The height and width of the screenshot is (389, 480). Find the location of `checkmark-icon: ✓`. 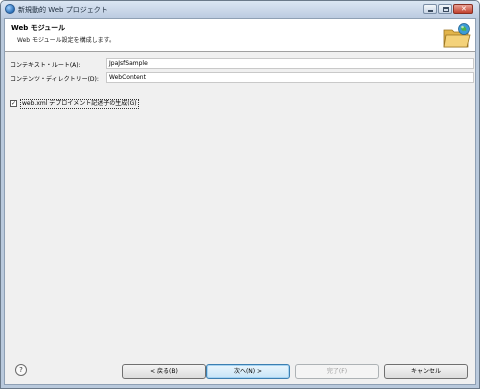

checkmark-icon: ✓ is located at coordinates (14, 103).